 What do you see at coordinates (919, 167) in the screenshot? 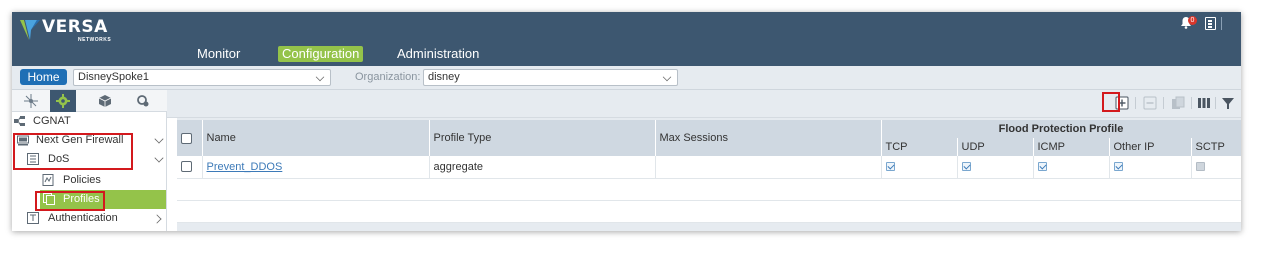
I see `tcp-cell` at bounding box center [919, 167].